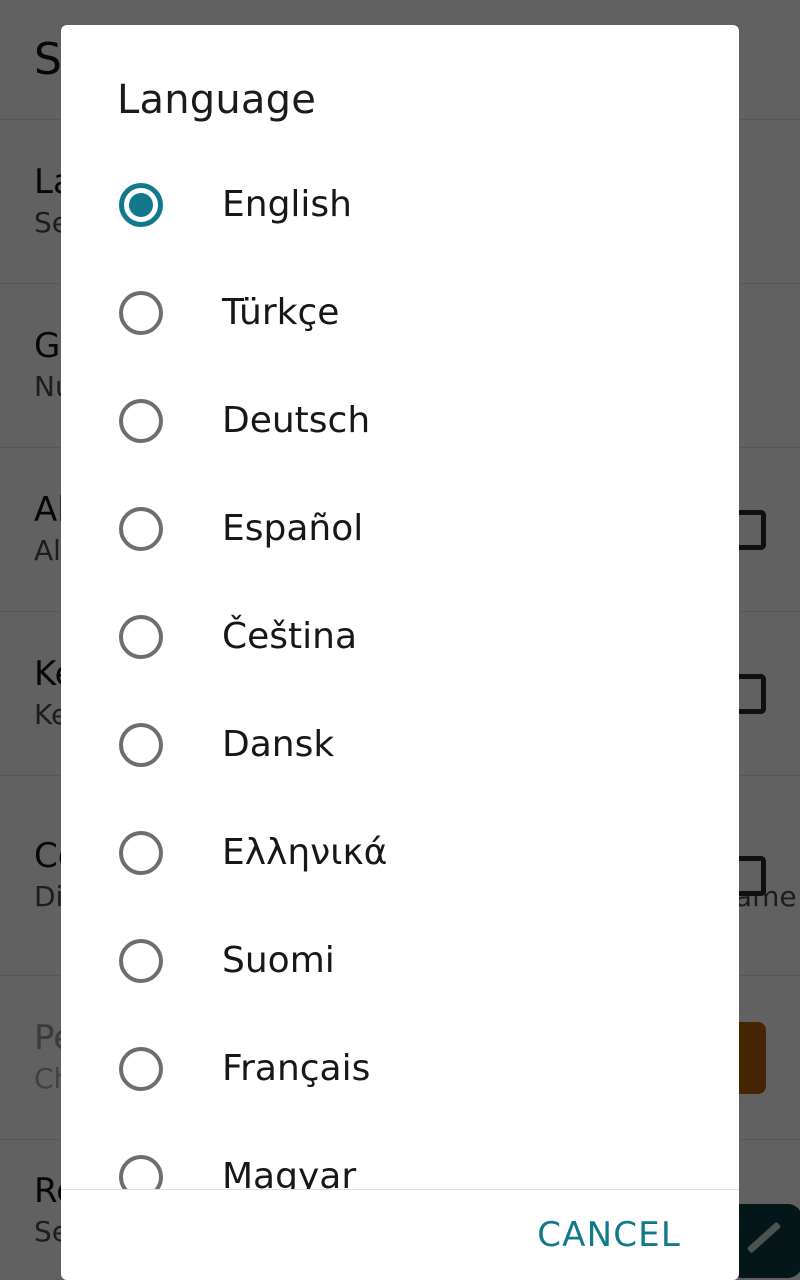  Describe the element at coordinates (400, 637) in the screenshot. I see `language-option: Čeština` at that location.